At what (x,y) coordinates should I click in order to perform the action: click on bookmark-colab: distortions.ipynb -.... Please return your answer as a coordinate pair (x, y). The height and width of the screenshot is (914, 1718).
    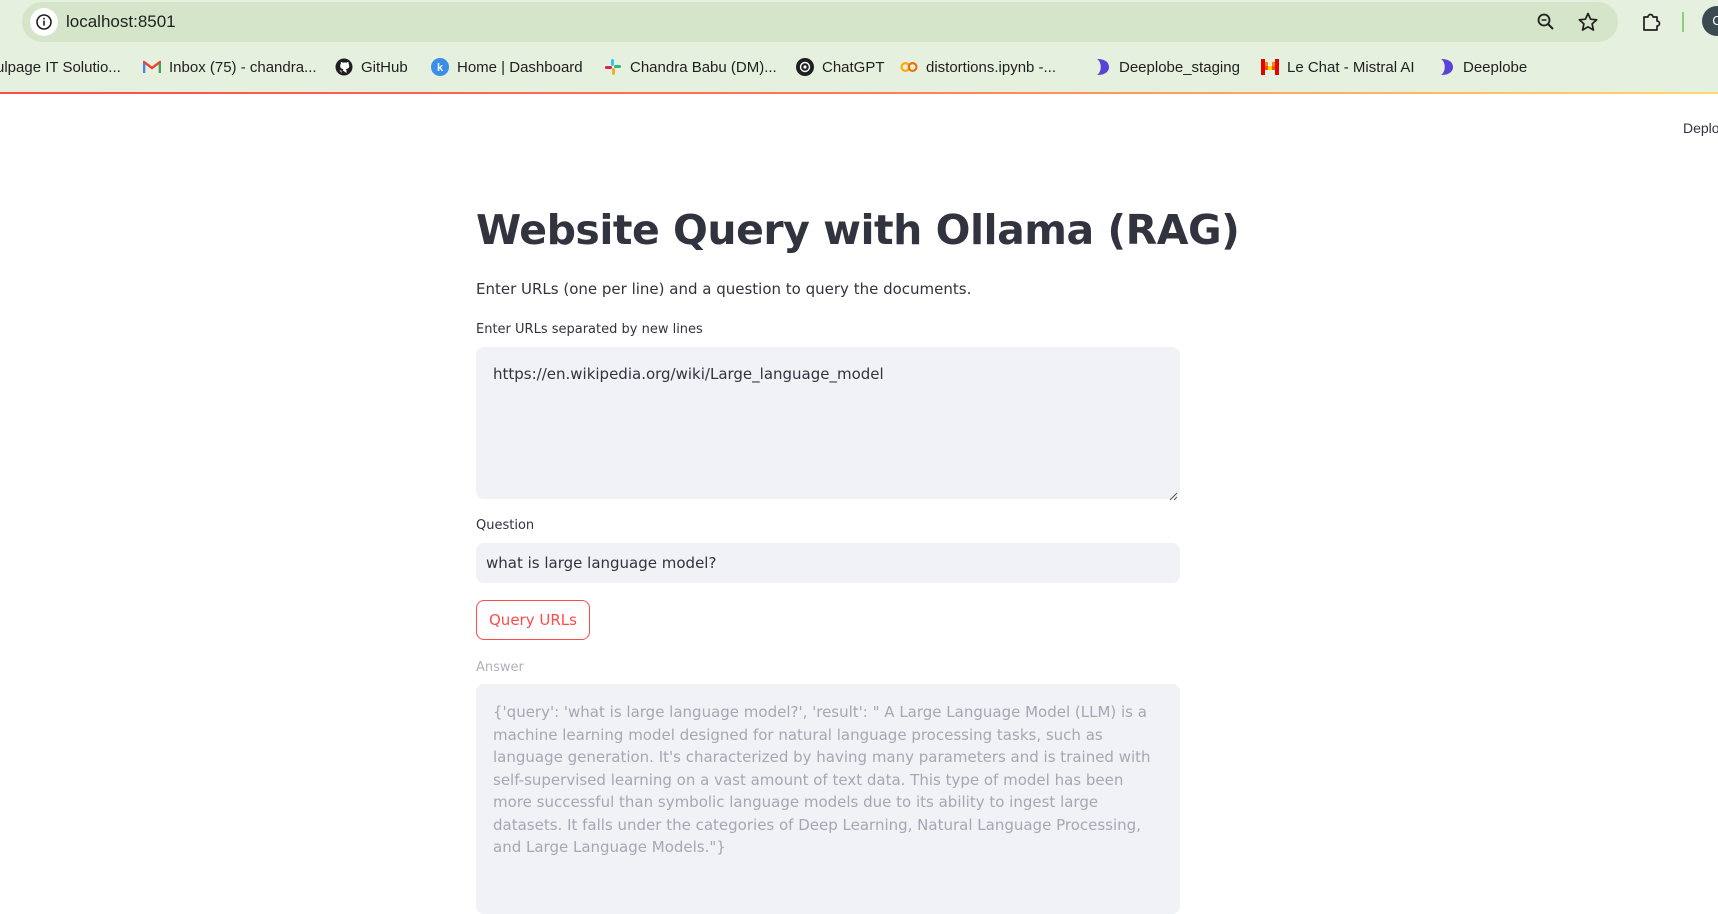
    Looking at the image, I should click on (978, 67).